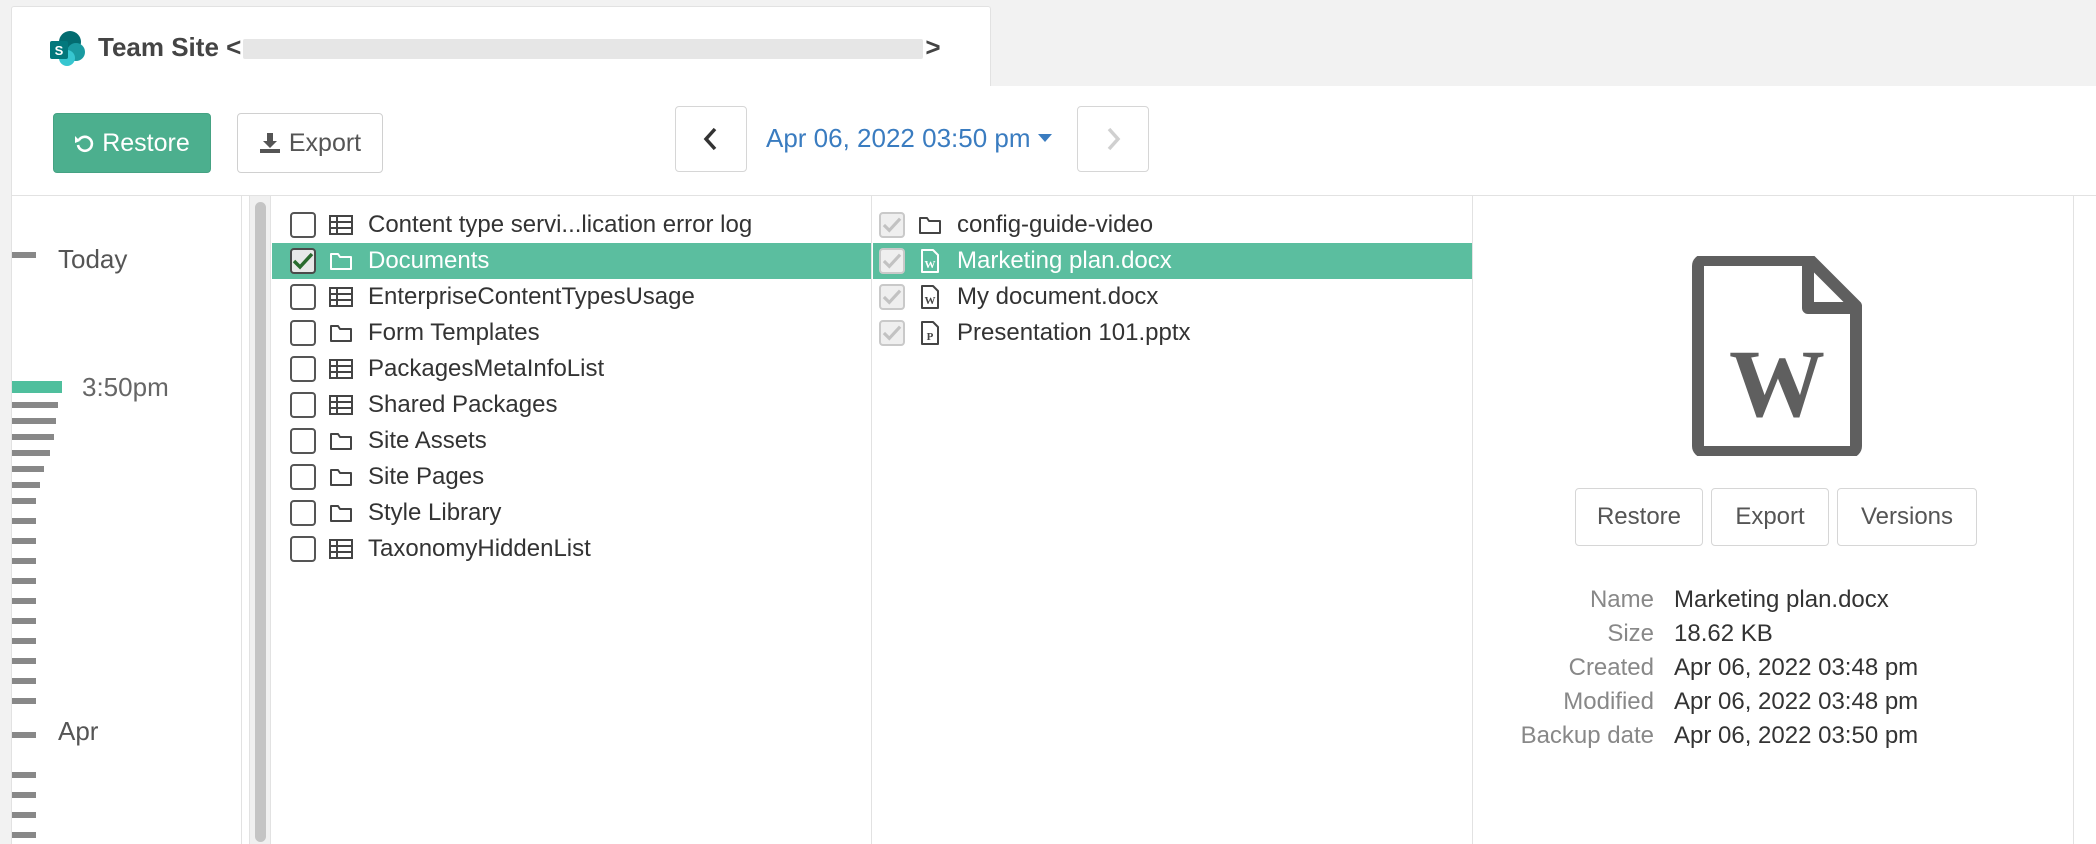  What do you see at coordinates (84, 144) in the screenshot?
I see `undo-icon` at bounding box center [84, 144].